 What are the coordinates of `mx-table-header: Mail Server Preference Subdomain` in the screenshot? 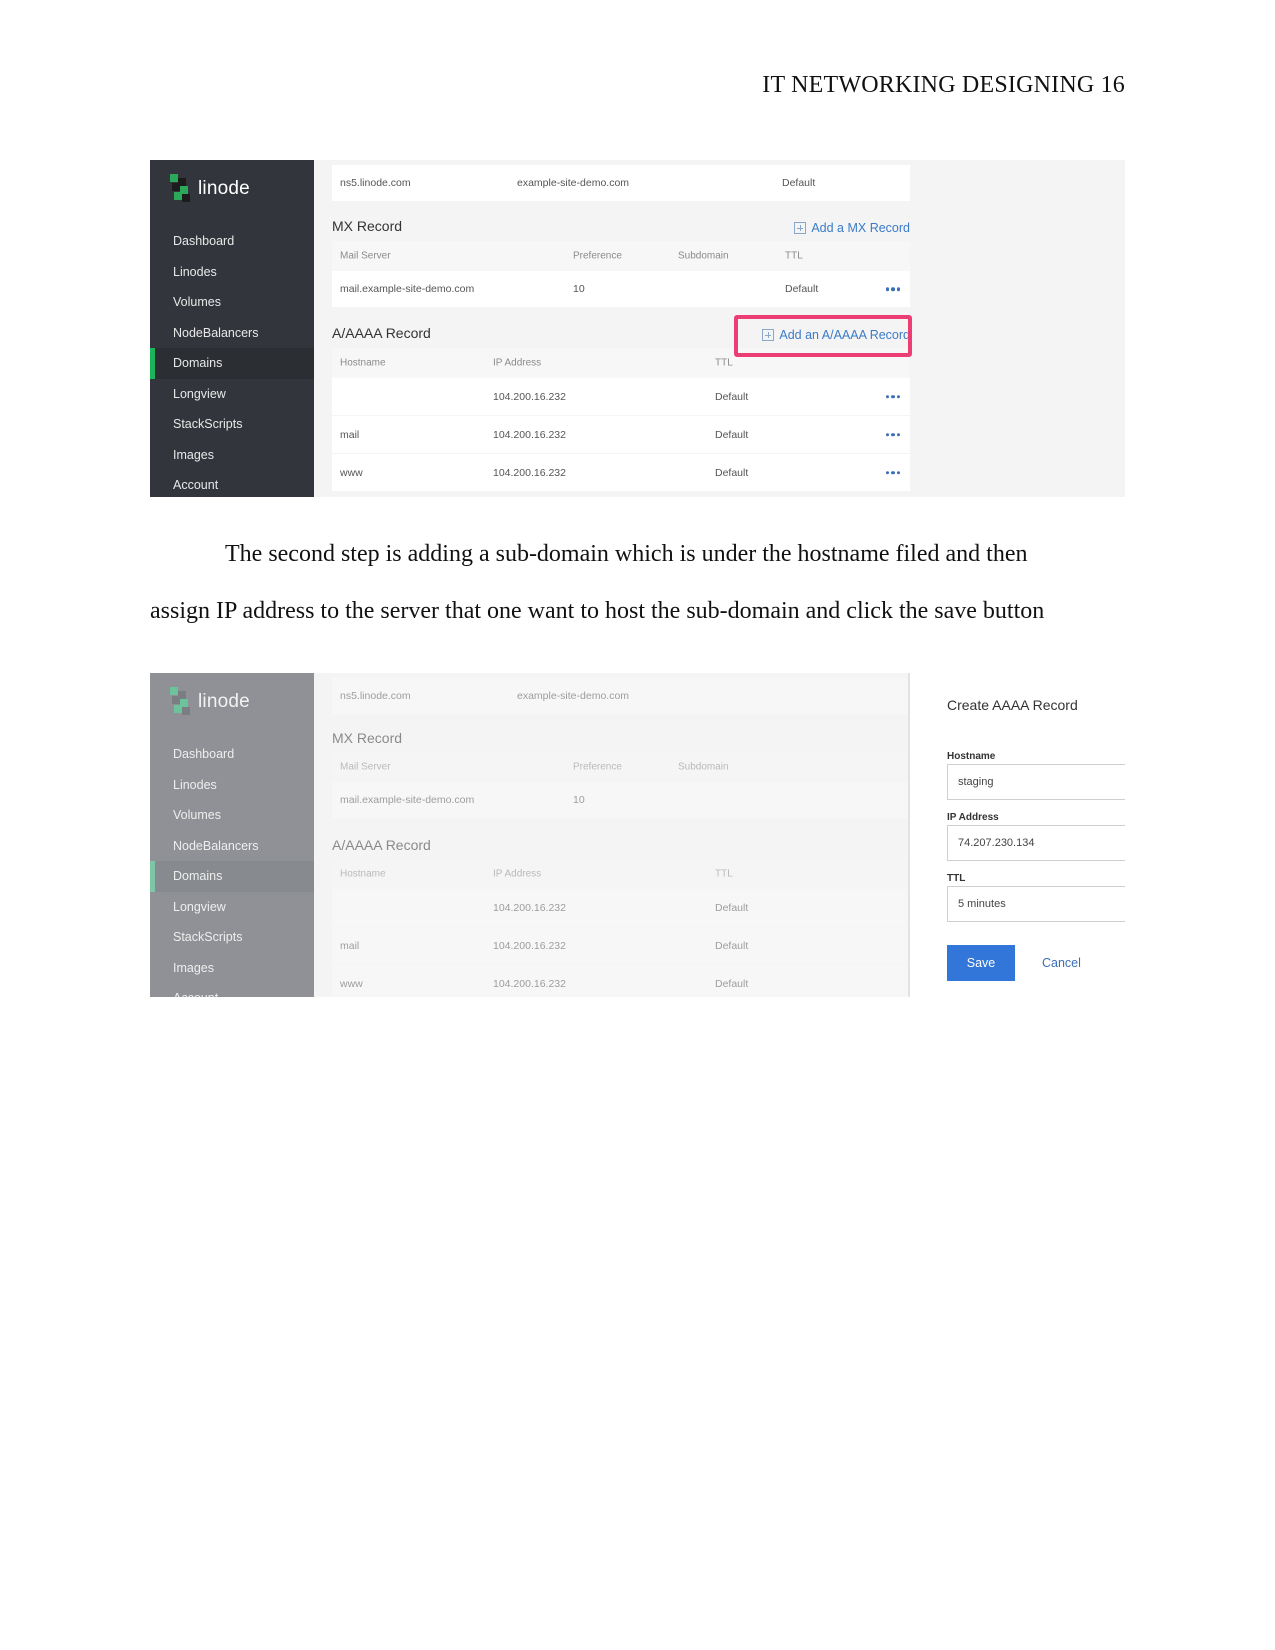 It's located at (621, 767).